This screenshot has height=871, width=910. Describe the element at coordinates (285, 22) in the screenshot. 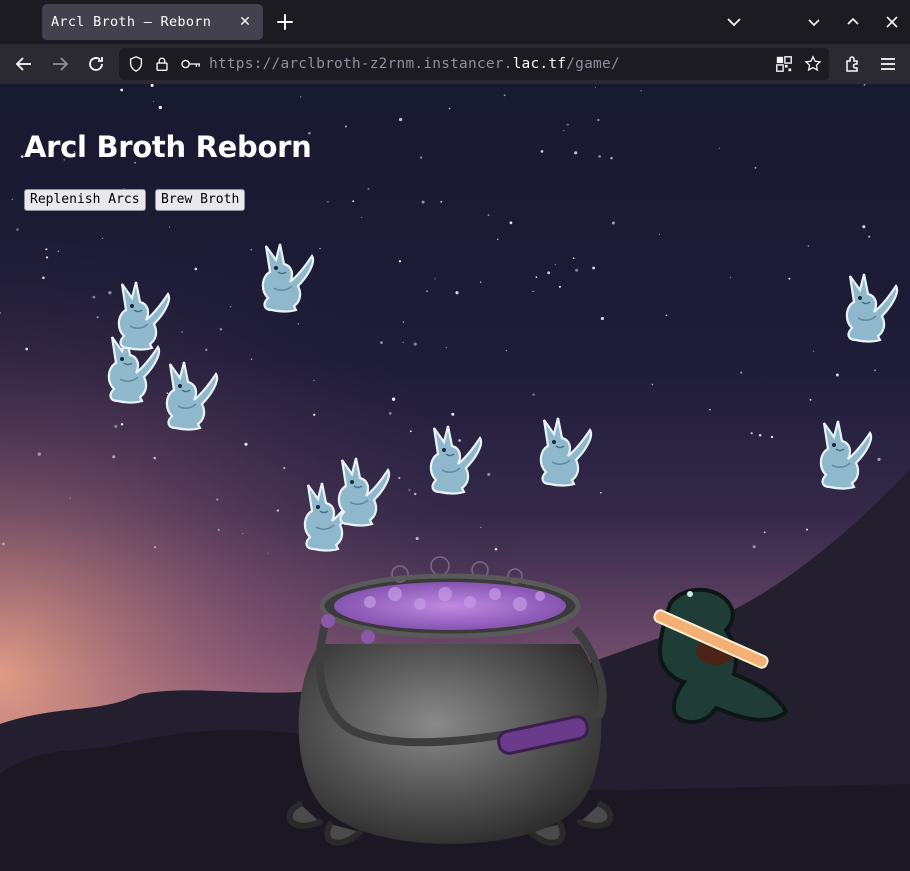

I see `new-tab-icon` at that location.